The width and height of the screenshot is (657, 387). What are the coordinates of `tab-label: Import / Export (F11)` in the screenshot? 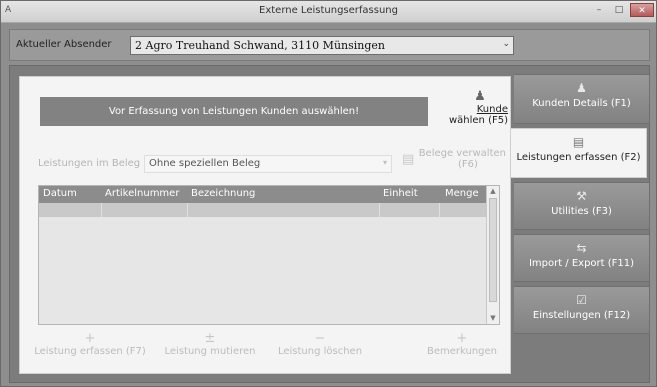 It's located at (581, 263).